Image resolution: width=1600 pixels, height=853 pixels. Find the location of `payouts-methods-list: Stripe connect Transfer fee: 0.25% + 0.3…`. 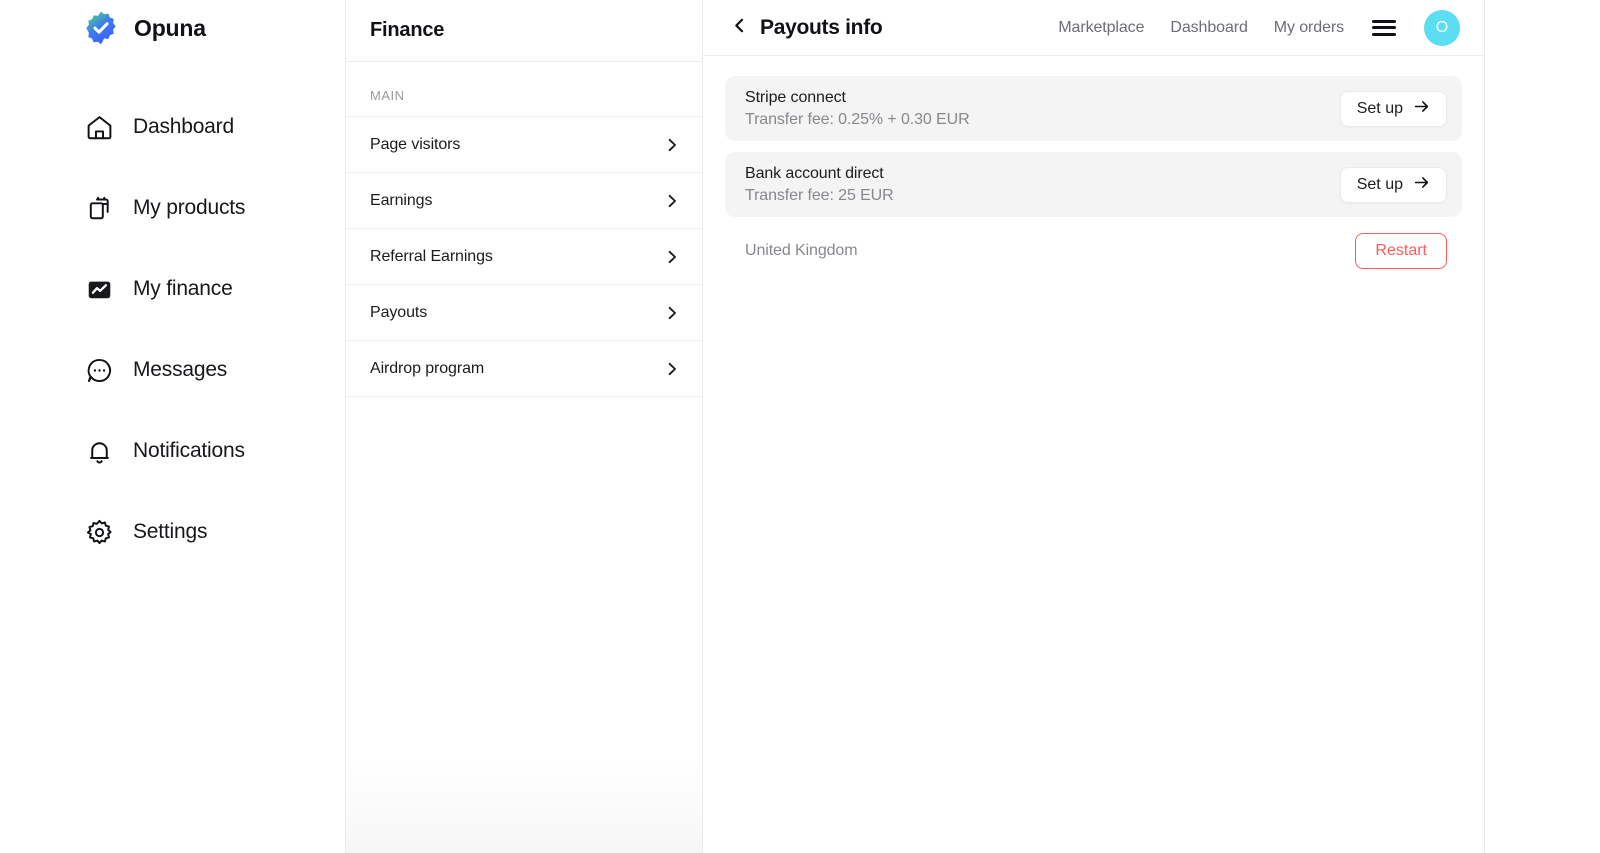

payouts-methods-list: Stripe connect Transfer fee: 0.25% + 0.3… is located at coordinates (1093, 165).